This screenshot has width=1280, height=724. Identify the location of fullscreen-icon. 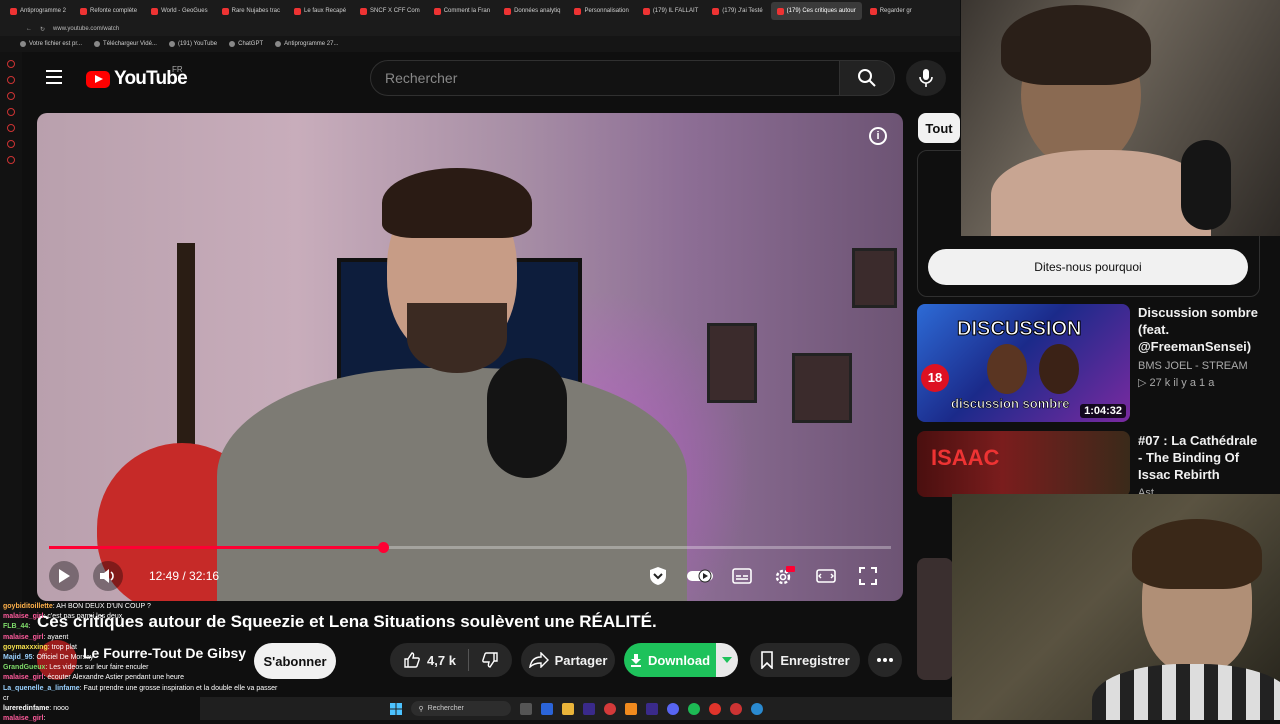
(868, 576).